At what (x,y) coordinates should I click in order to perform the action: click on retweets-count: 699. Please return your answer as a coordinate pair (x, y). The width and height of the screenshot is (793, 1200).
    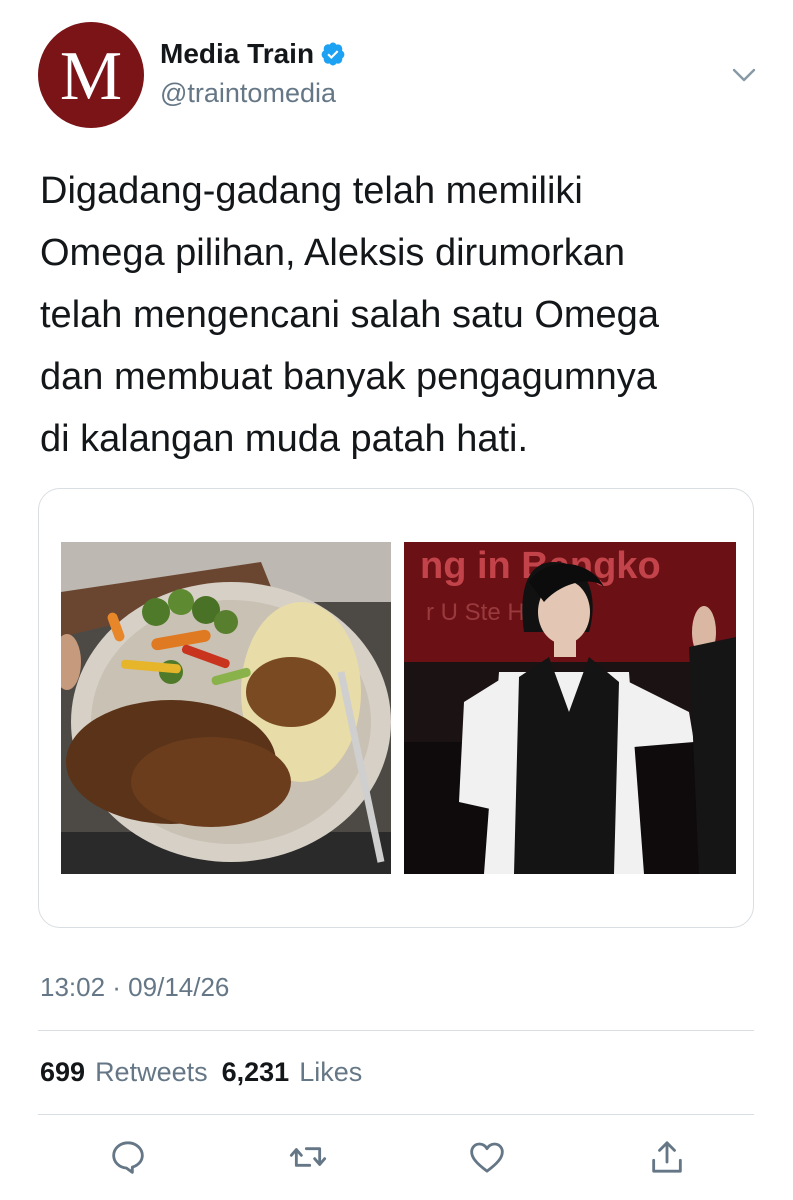
    Looking at the image, I should click on (62, 1072).